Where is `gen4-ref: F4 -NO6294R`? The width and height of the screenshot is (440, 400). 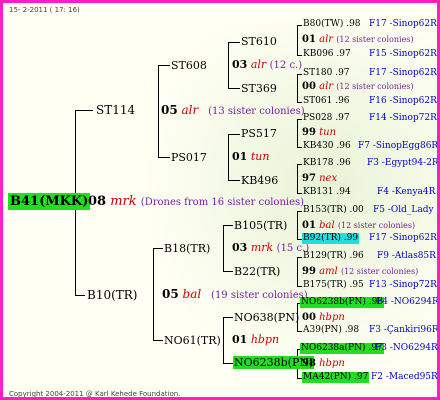
gen4-ref: F4 -NO6294R is located at coordinates (407, 302).